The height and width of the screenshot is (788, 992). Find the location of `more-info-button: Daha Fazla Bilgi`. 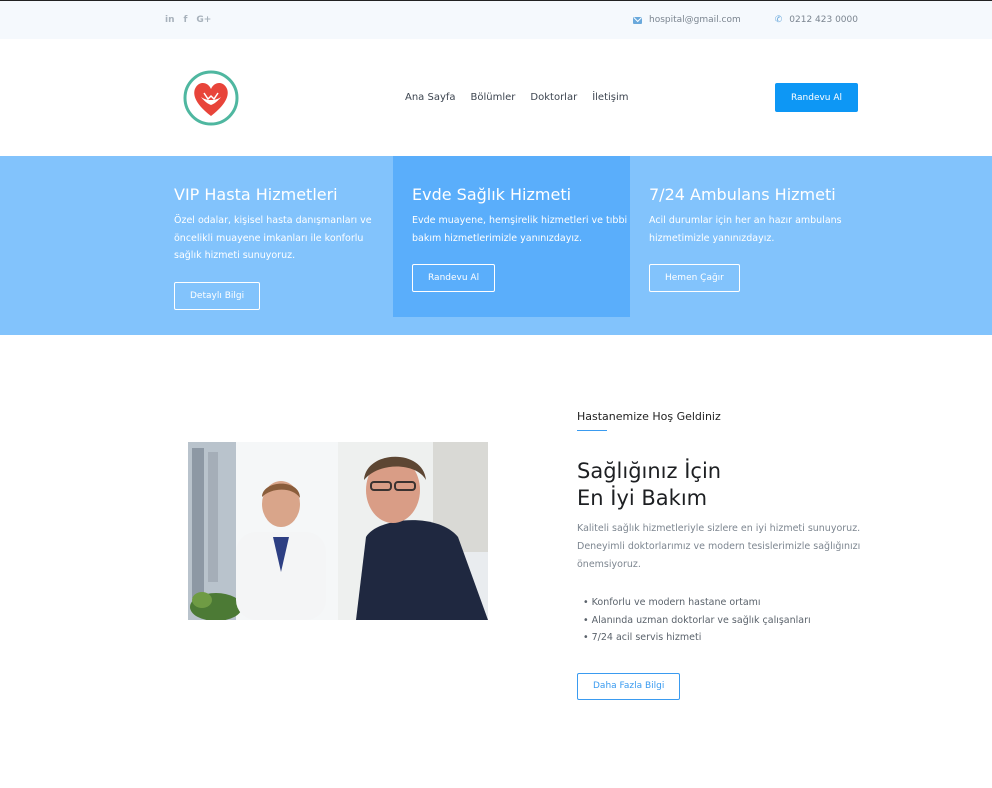

more-info-button: Daha Fazla Bilgi is located at coordinates (629, 686).